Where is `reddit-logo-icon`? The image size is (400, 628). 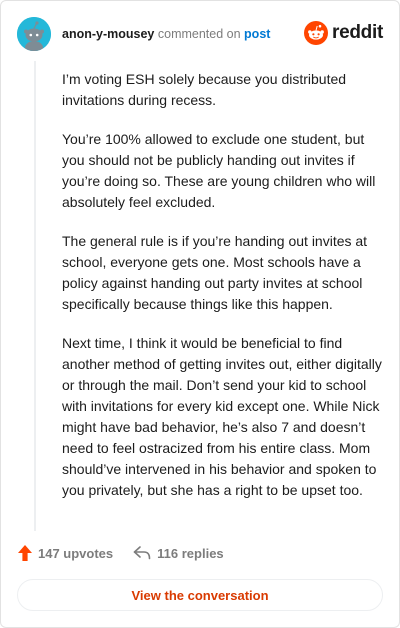
reddit-logo-icon is located at coordinates (316, 33).